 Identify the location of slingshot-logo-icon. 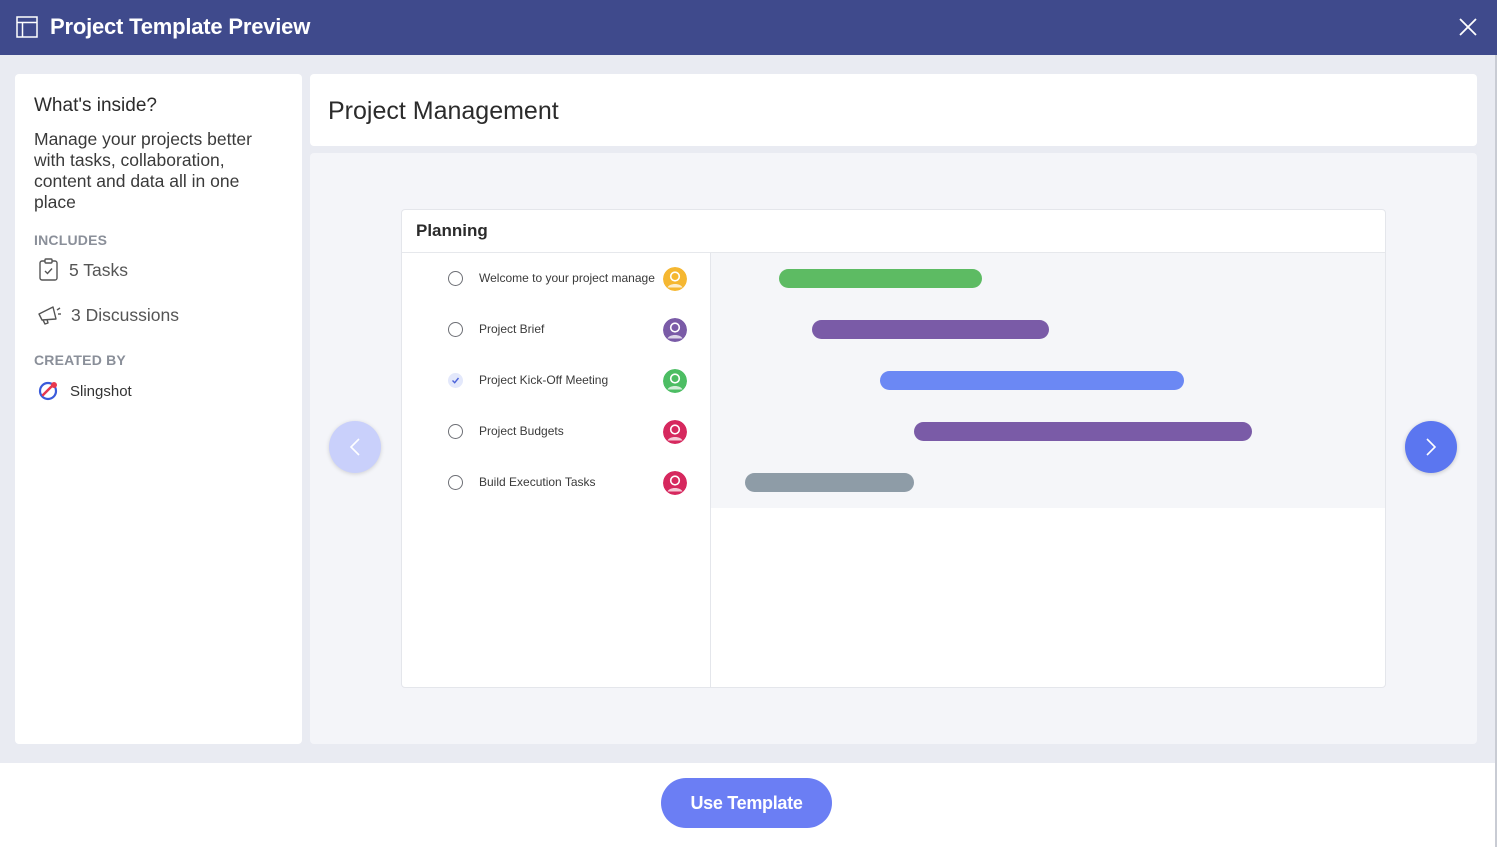
(48, 391).